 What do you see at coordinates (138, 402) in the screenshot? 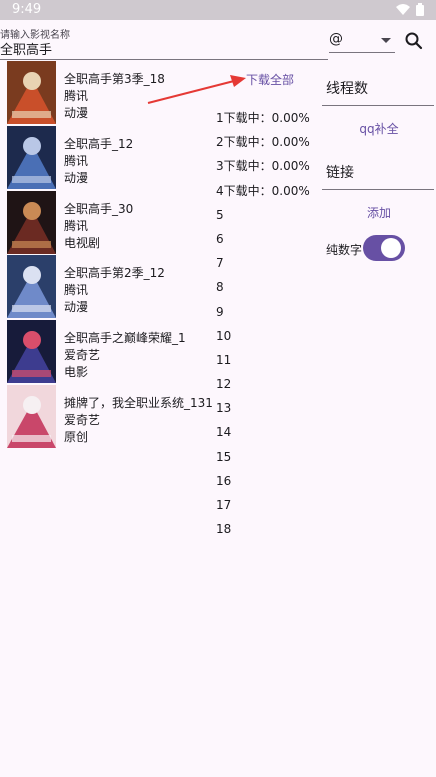
I see `result-title: 摊牌了，我全职业系统_131` at bounding box center [138, 402].